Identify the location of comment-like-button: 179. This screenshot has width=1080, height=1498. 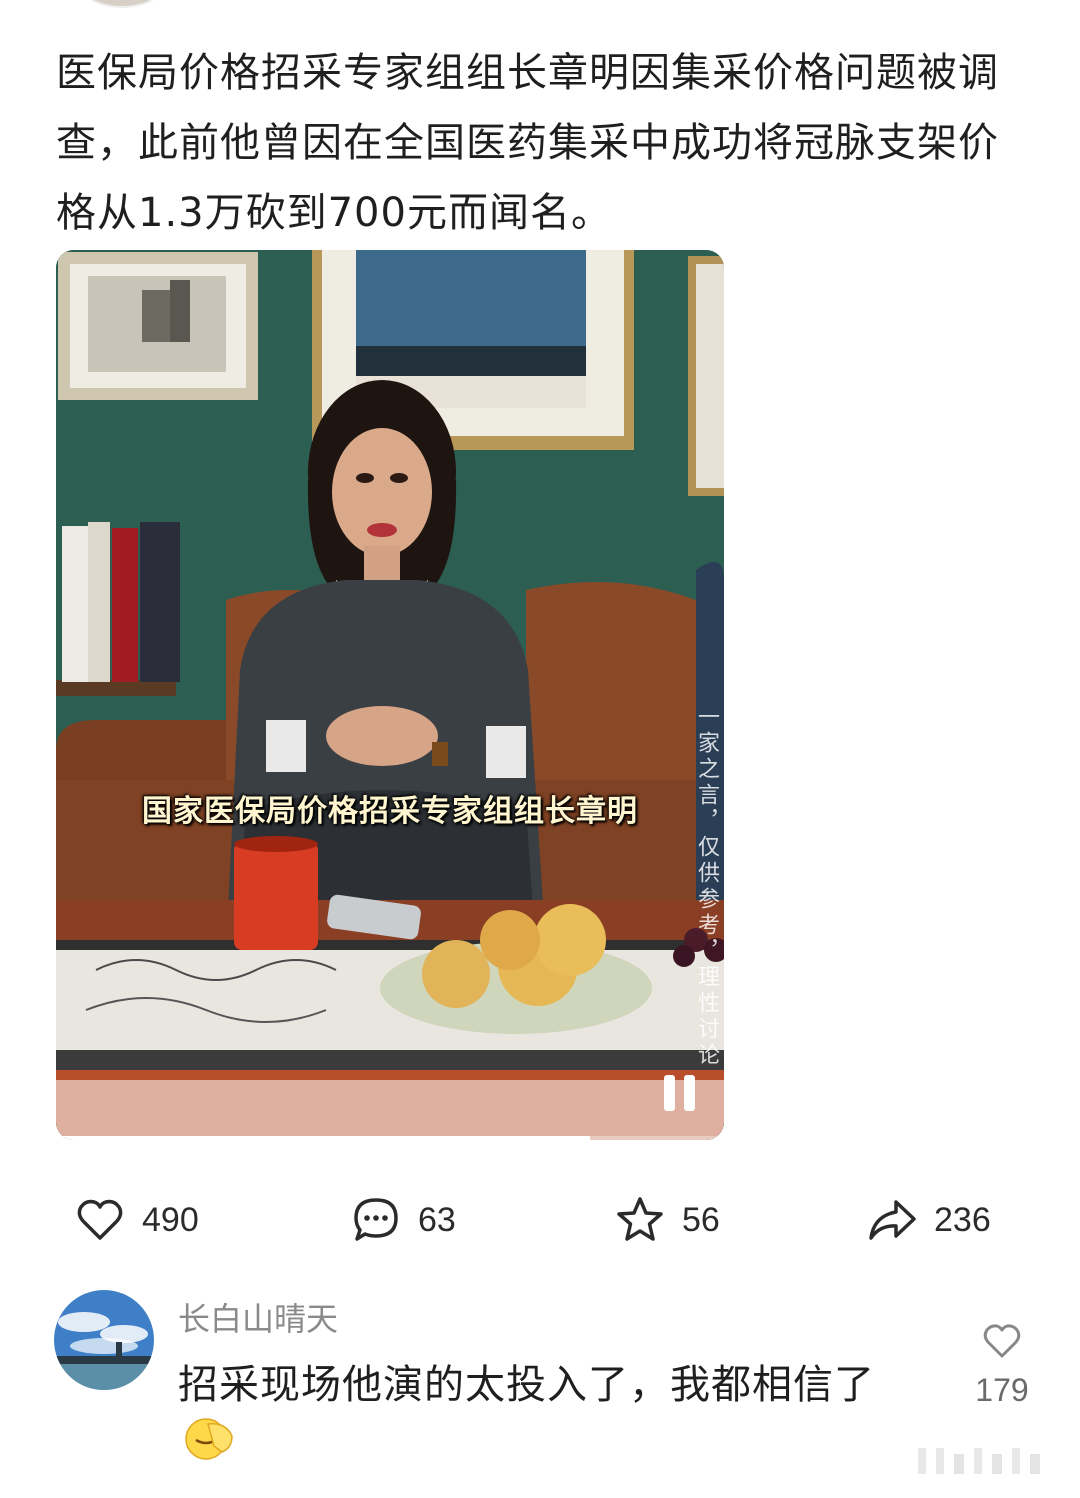
(1002, 1364).